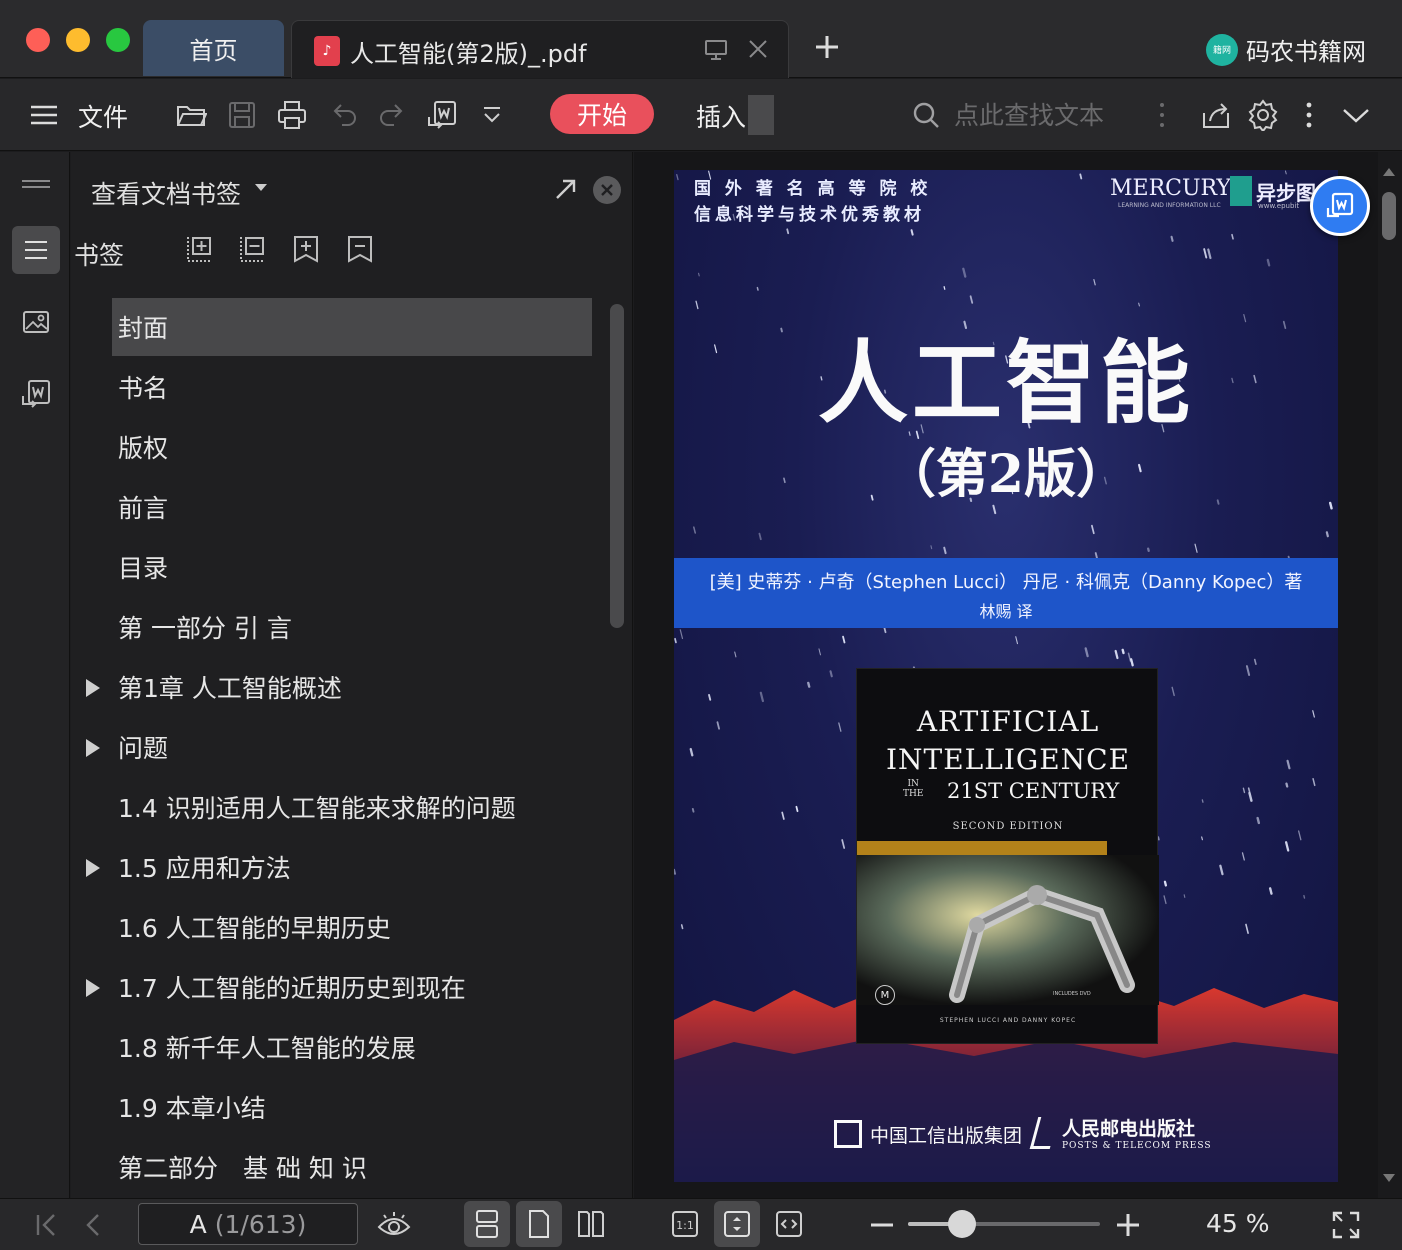  Describe the element at coordinates (1306, 52) in the screenshot. I see `brand-name: 码农书籍网` at that location.